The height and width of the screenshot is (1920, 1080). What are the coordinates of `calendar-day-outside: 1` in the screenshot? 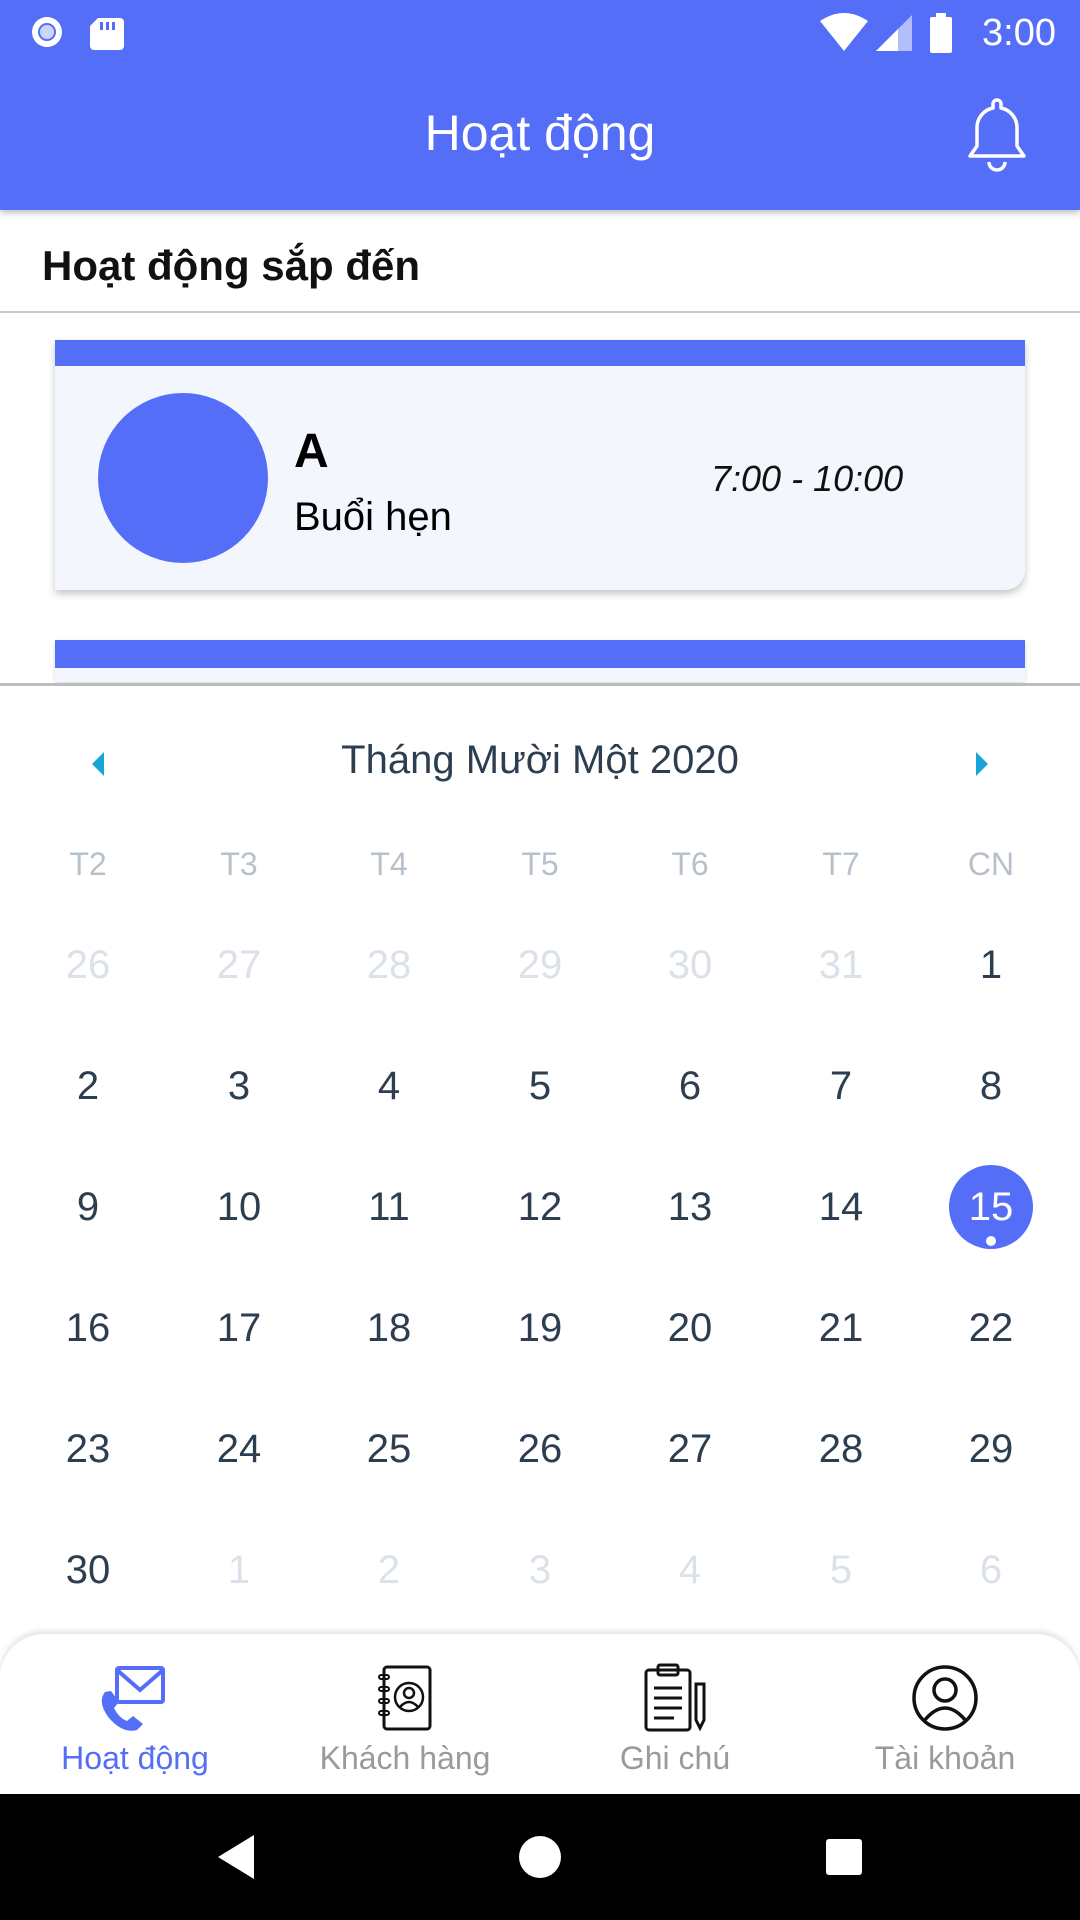 It's located at (239, 1570).